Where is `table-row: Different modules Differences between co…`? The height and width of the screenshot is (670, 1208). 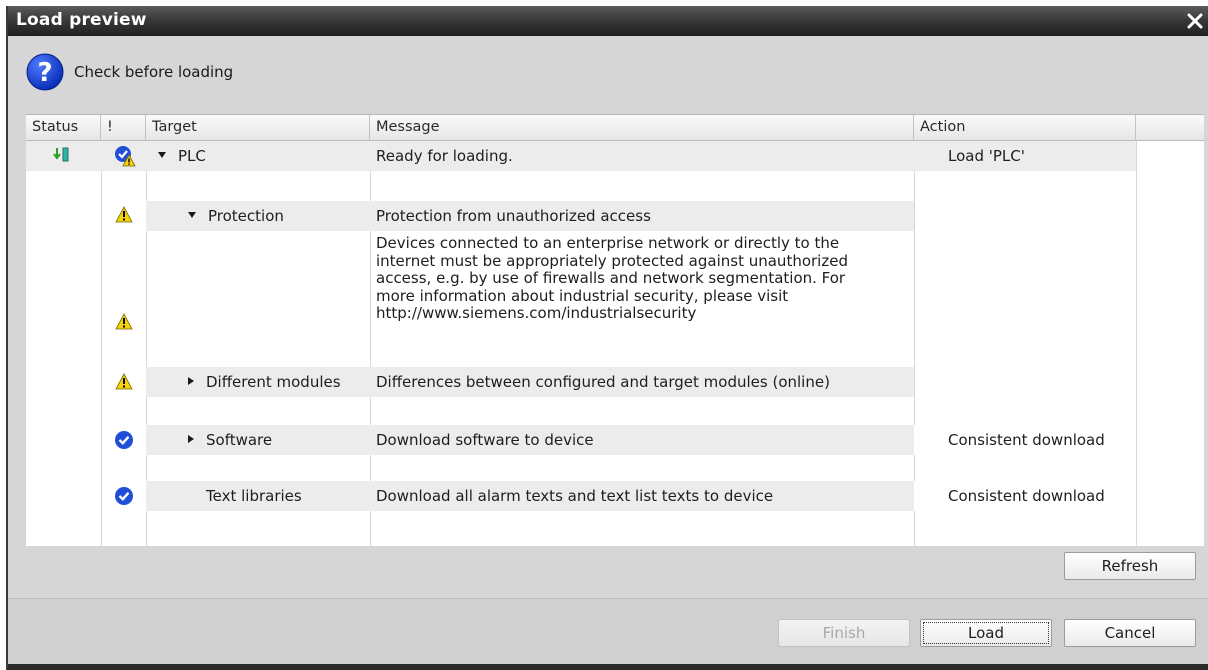
table-row: Different modules Differences between co… is located at coordinates (615, 382).